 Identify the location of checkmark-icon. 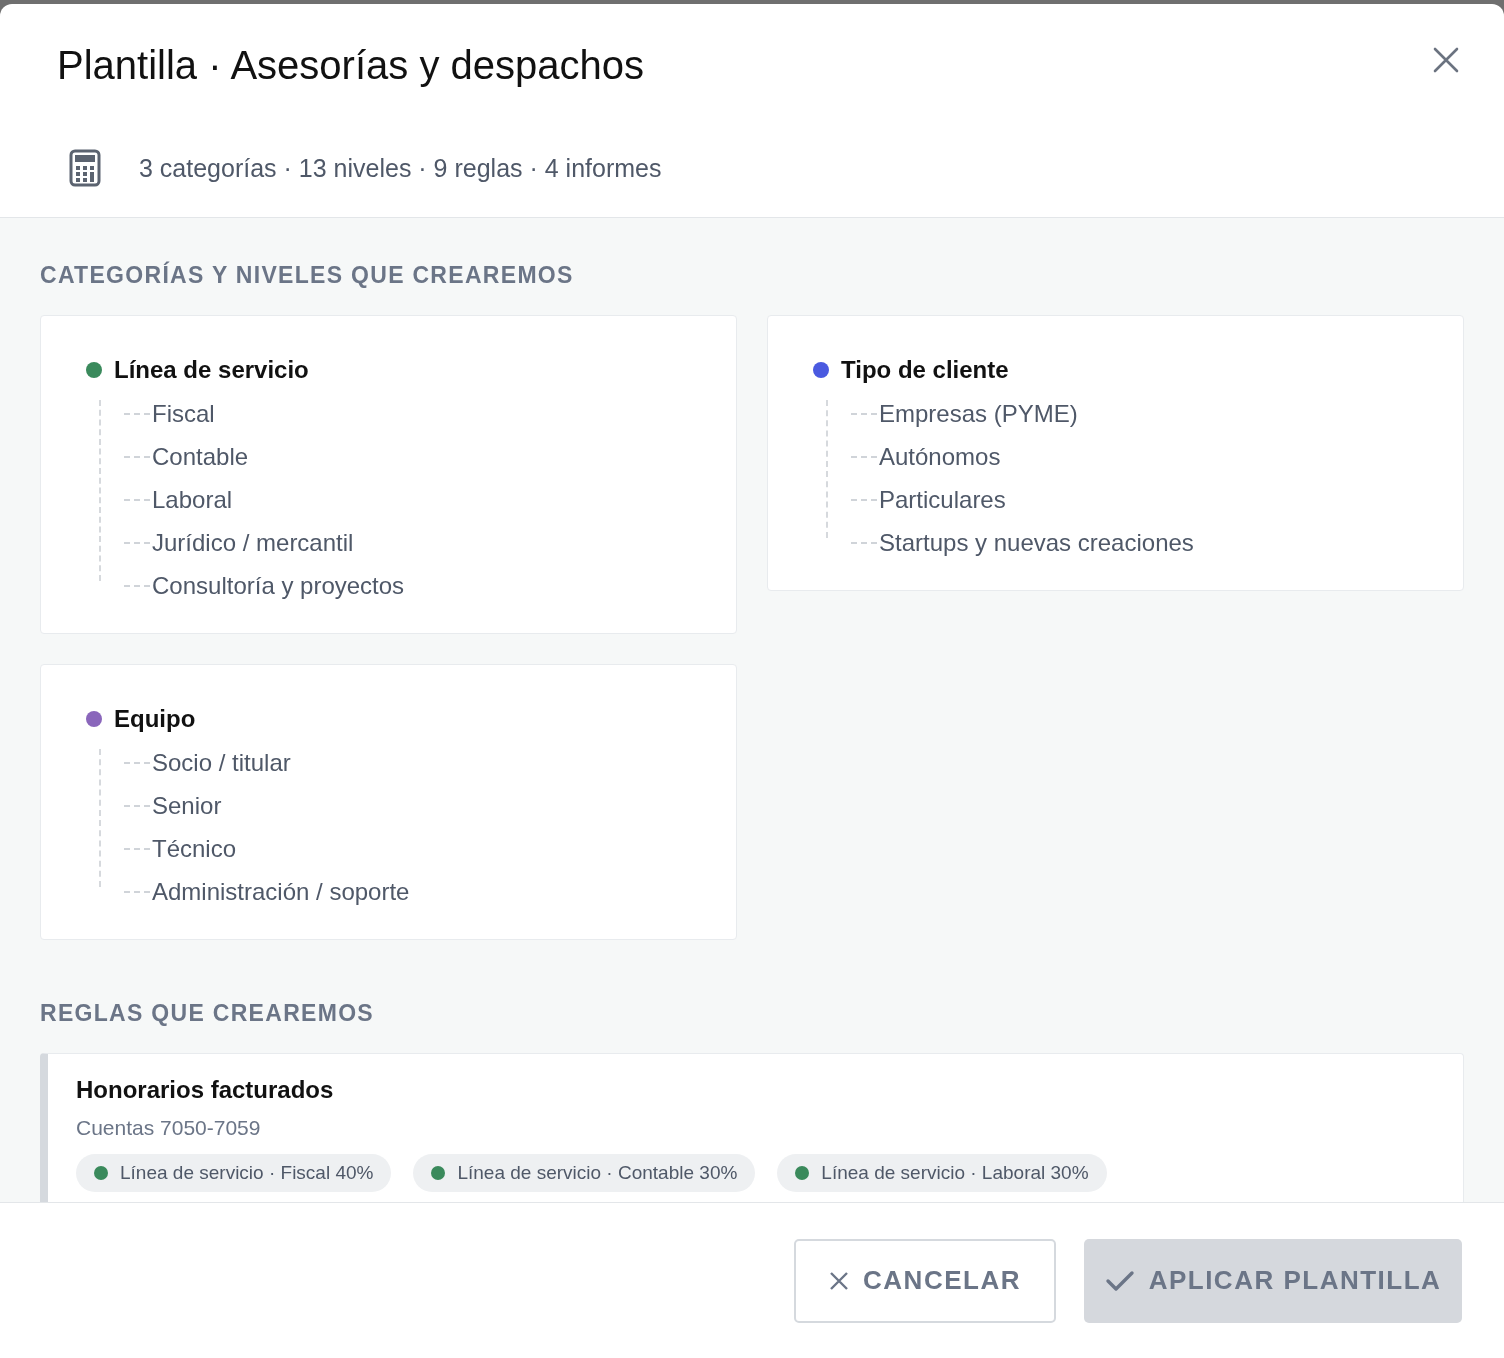
(1119, 1280).